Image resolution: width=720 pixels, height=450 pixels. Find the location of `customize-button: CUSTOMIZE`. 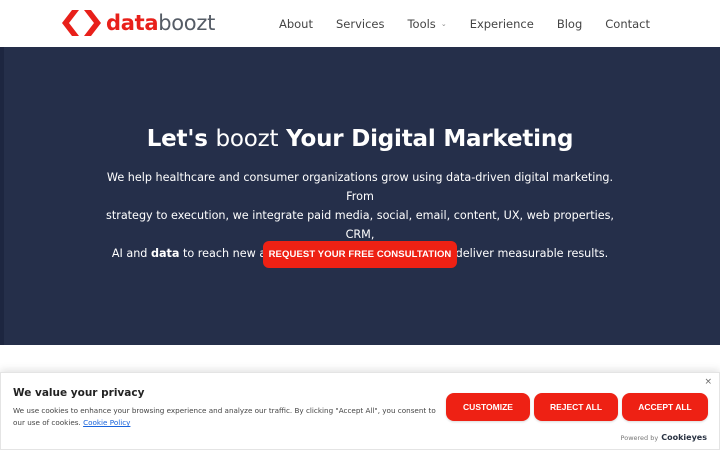

customize-button: CUSTOMIZE is located at coordinates (488, 407).